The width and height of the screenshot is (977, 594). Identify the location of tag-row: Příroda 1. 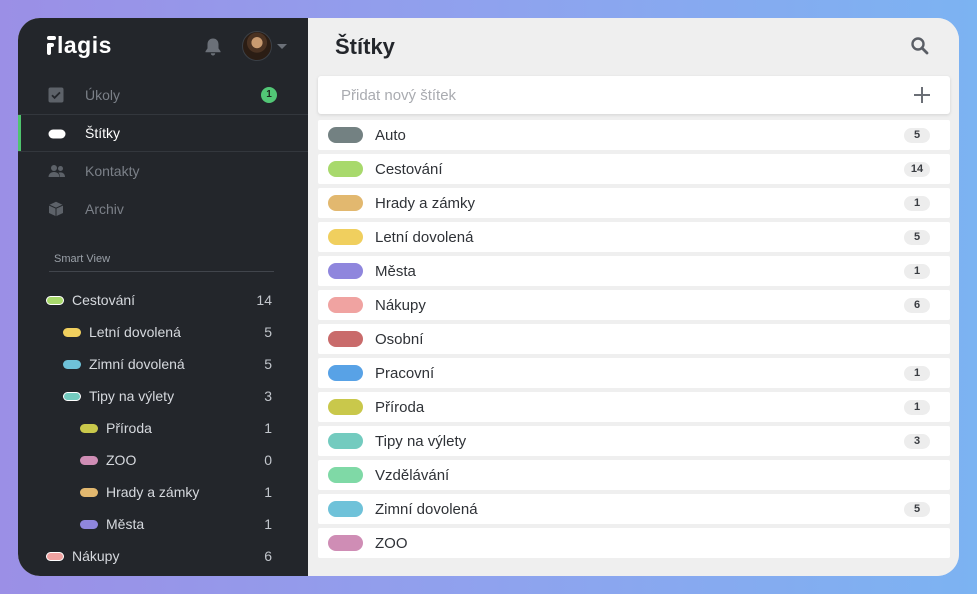
(634, 407).